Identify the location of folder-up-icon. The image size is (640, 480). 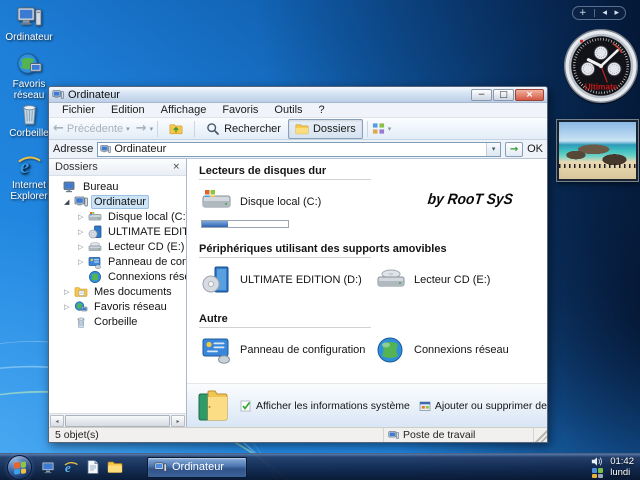
(176, 128).